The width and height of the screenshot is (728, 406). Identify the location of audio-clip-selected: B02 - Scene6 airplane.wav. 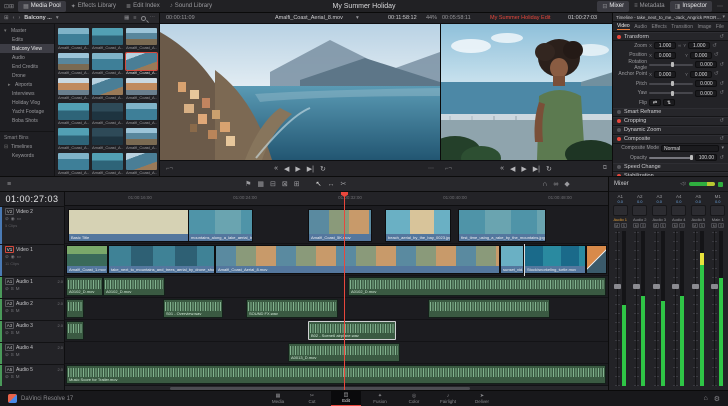
(352, 330).